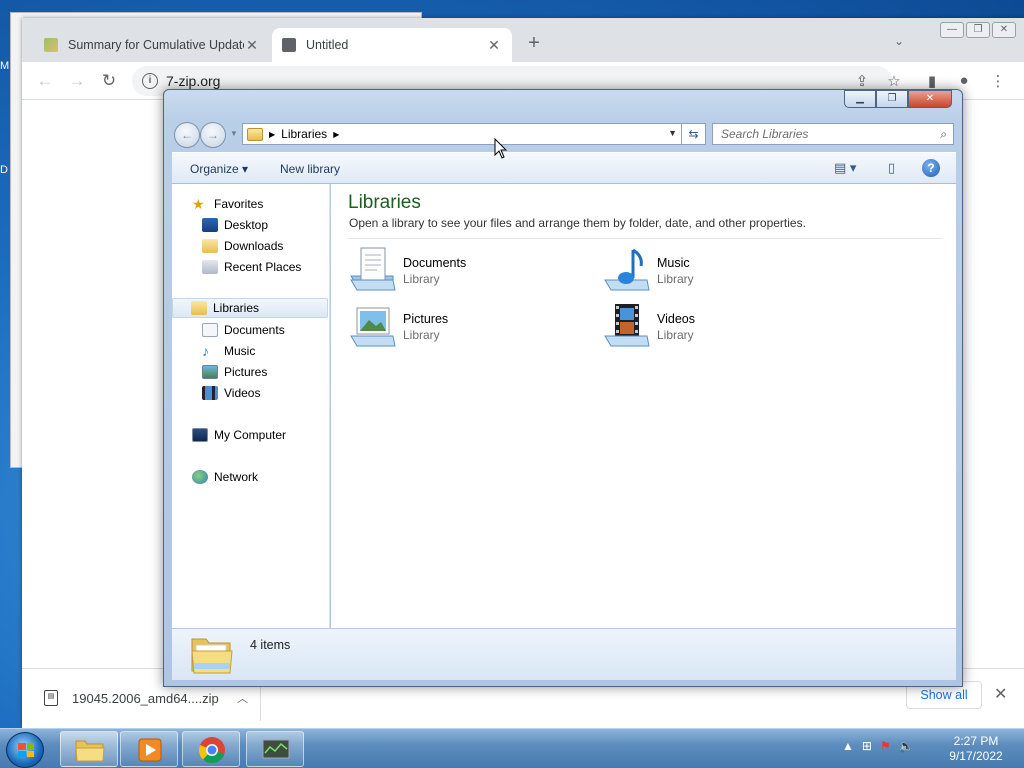 The height and width of the screenshot is (768, 1024). I want to click on nav-label: Documents, so click(254, 330).